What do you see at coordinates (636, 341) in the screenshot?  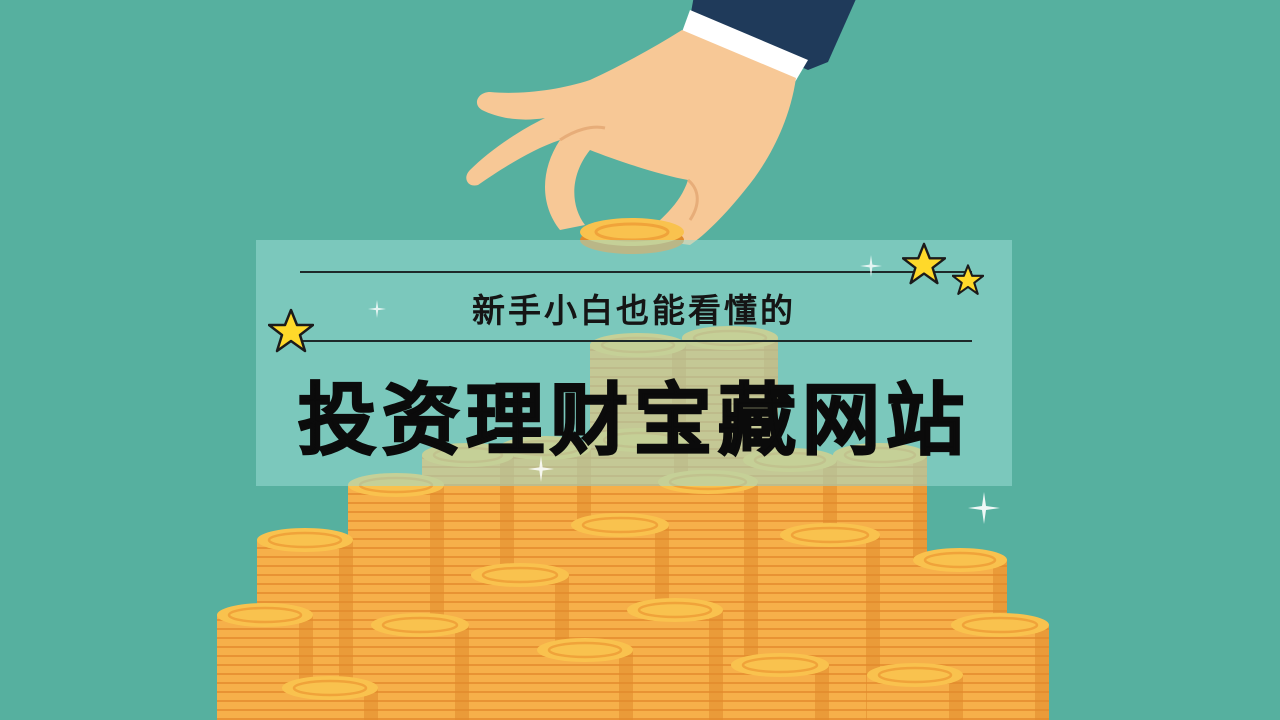 I see `divider-middle` at bounding box center [636, 341].